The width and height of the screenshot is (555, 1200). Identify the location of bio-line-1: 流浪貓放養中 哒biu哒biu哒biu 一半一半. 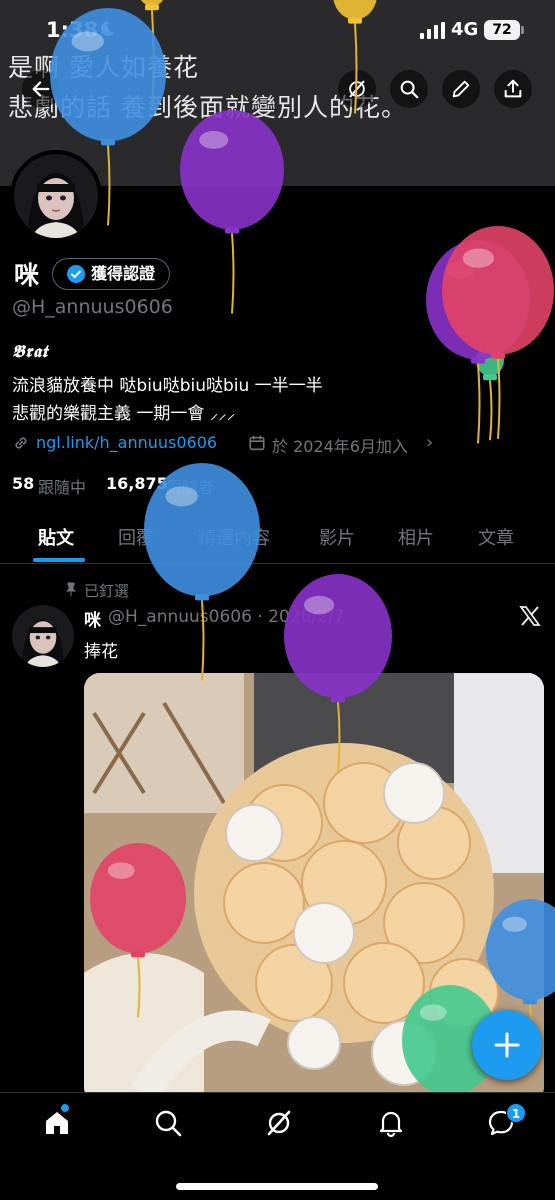
(167, 386).